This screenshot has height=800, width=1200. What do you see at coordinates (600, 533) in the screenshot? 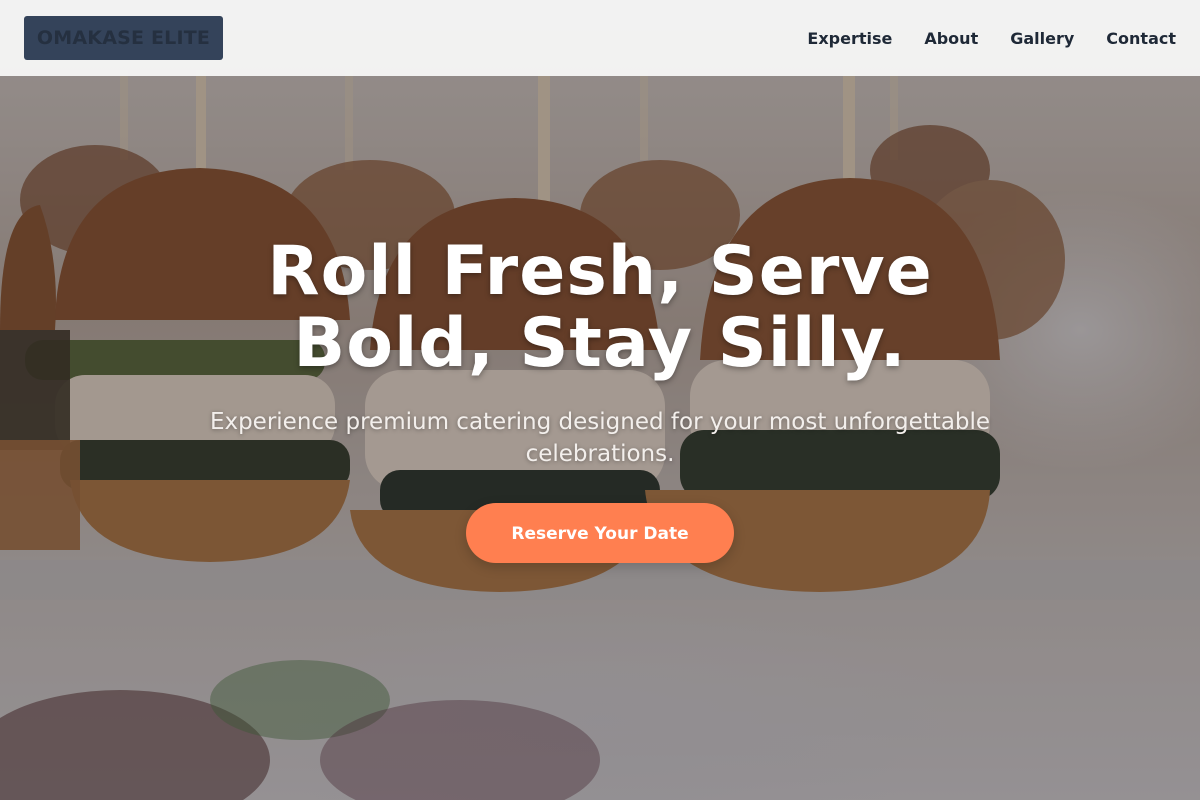
I see `reserve-date-button: Reserve Your Date` at bounding box center [600, 533].